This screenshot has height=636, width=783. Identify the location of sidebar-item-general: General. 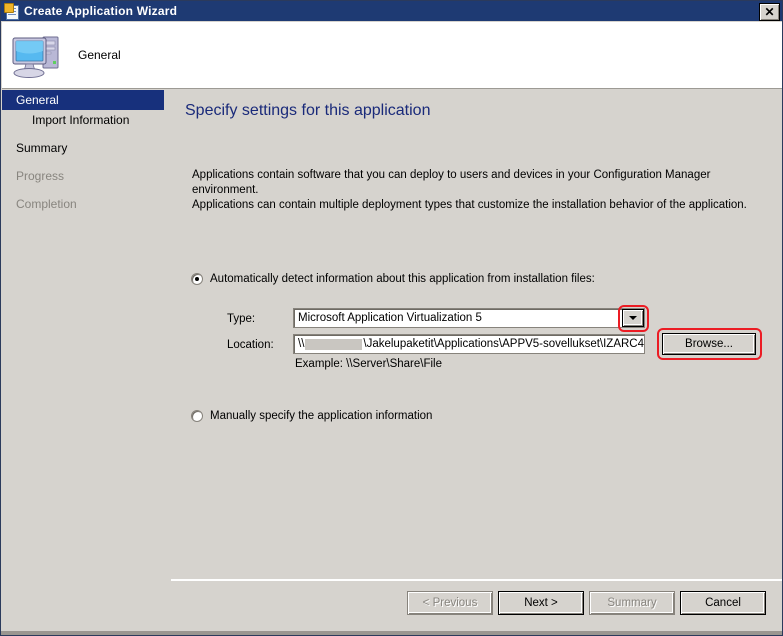
(83, 100).